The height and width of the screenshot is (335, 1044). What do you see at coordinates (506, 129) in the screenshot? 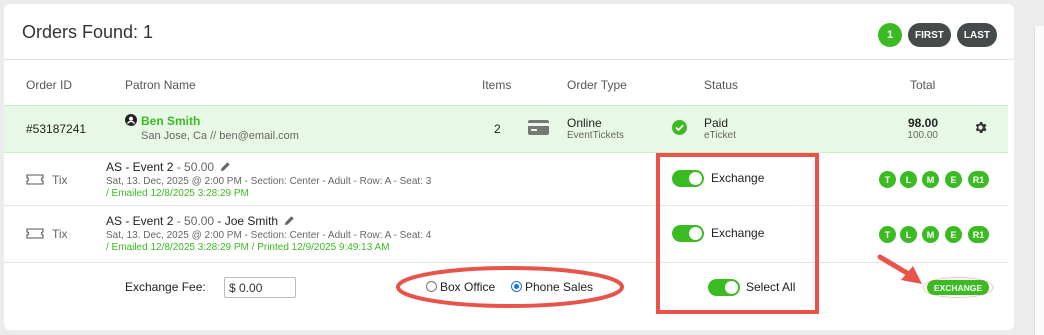
I see `order-row` at bounding box center [506, 129].